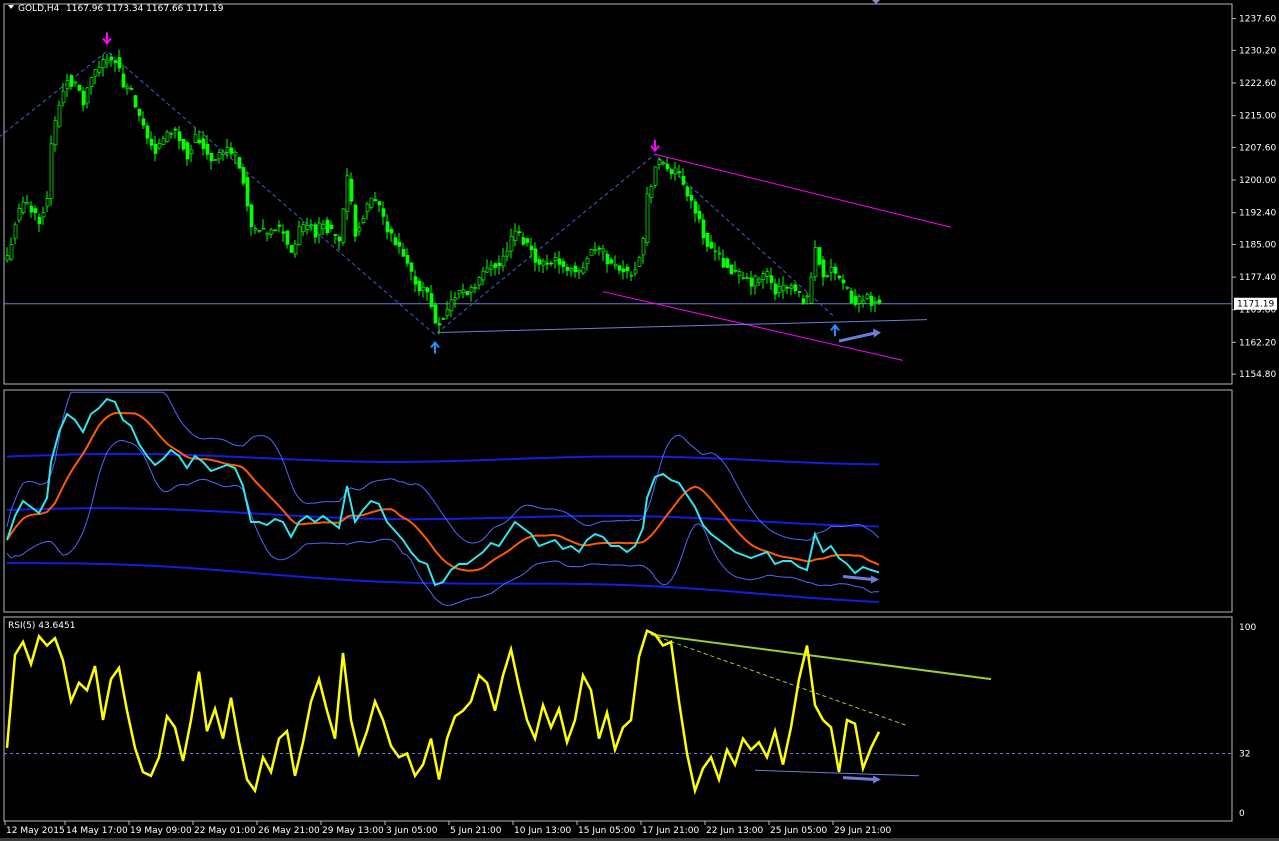 This screenshot has height=841, width=1279. I want to click on symbol-label: GOLD,H4, so click(39, 9).